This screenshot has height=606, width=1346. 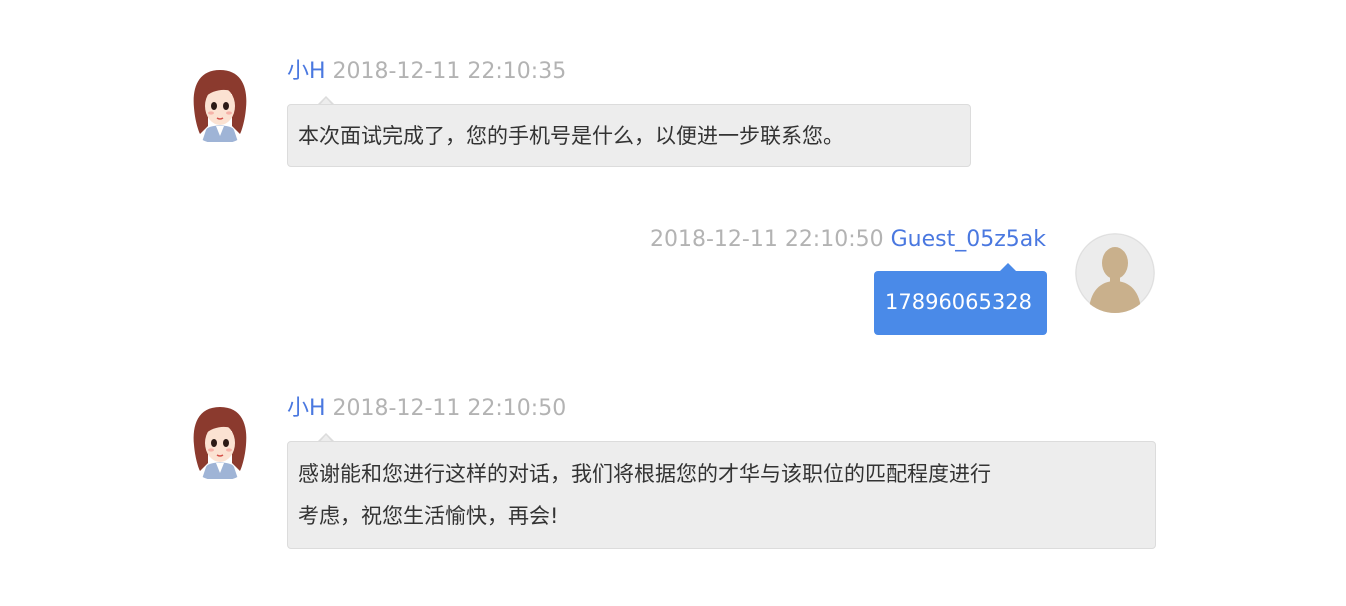 I want to click on sender-name: 小H, so click(x=306, y=408).